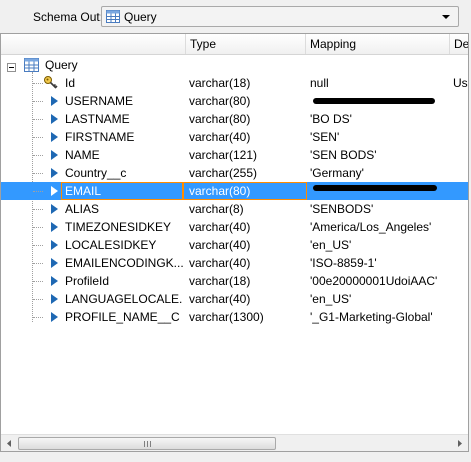  What do you see at coordinates (377, 44) in the screenshot?
I see `column-header-mapping: Mapping` at bounding box center [377, 44].